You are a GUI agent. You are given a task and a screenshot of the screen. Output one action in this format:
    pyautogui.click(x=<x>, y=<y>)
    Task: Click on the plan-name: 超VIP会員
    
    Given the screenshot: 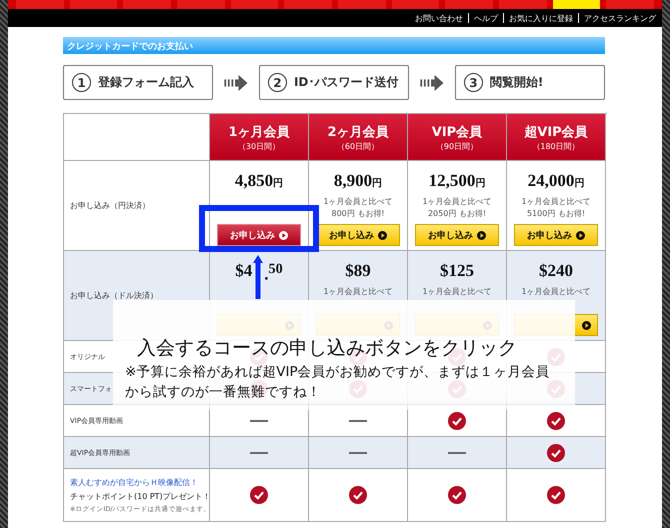 What is the action you would take?
    pyautogui.click(x=556, y=132)
    